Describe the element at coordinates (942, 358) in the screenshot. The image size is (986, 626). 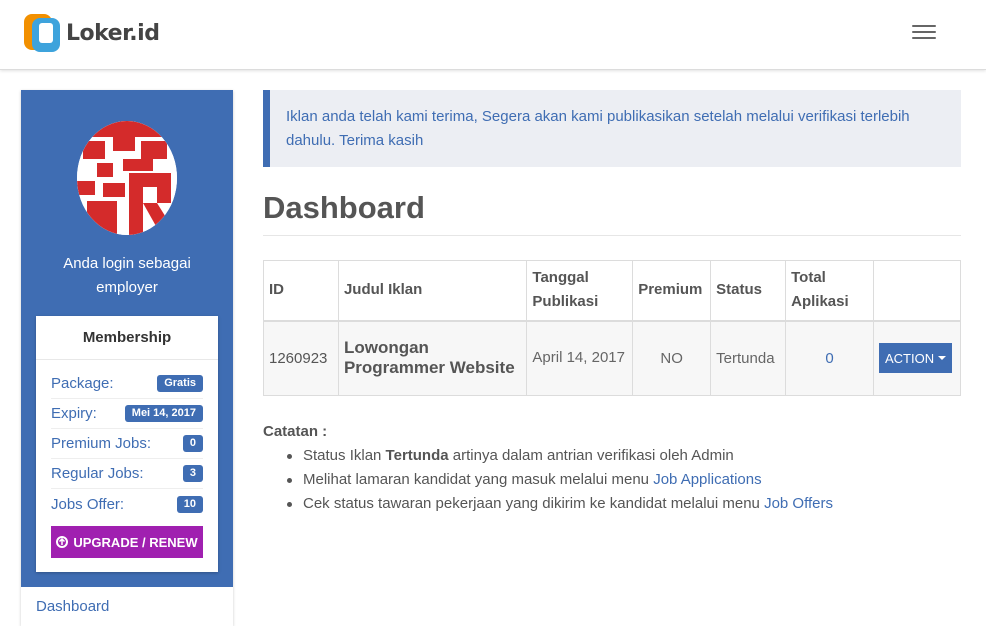
I see `caret-down-icon` at that location.